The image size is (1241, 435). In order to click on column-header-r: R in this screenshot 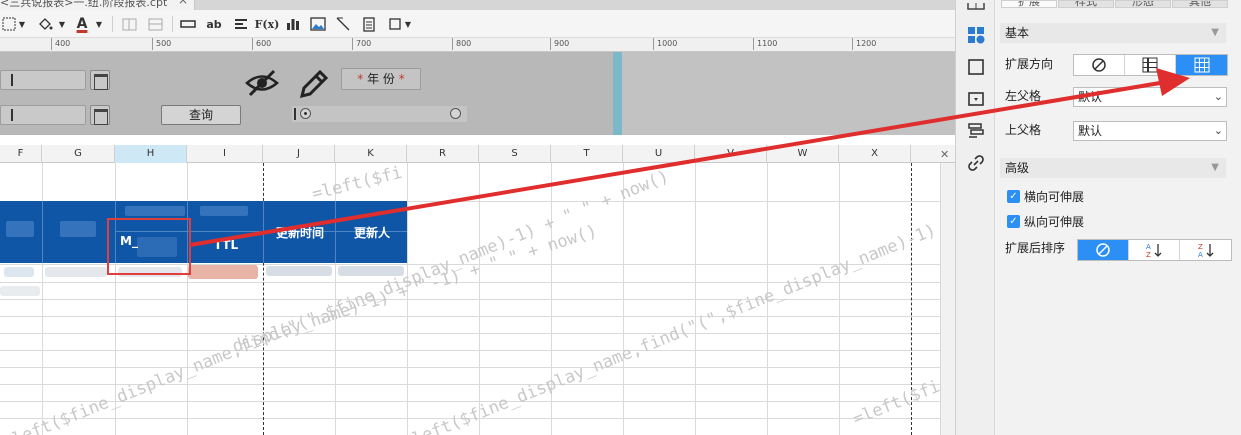, I will do `click(443, 154)`.